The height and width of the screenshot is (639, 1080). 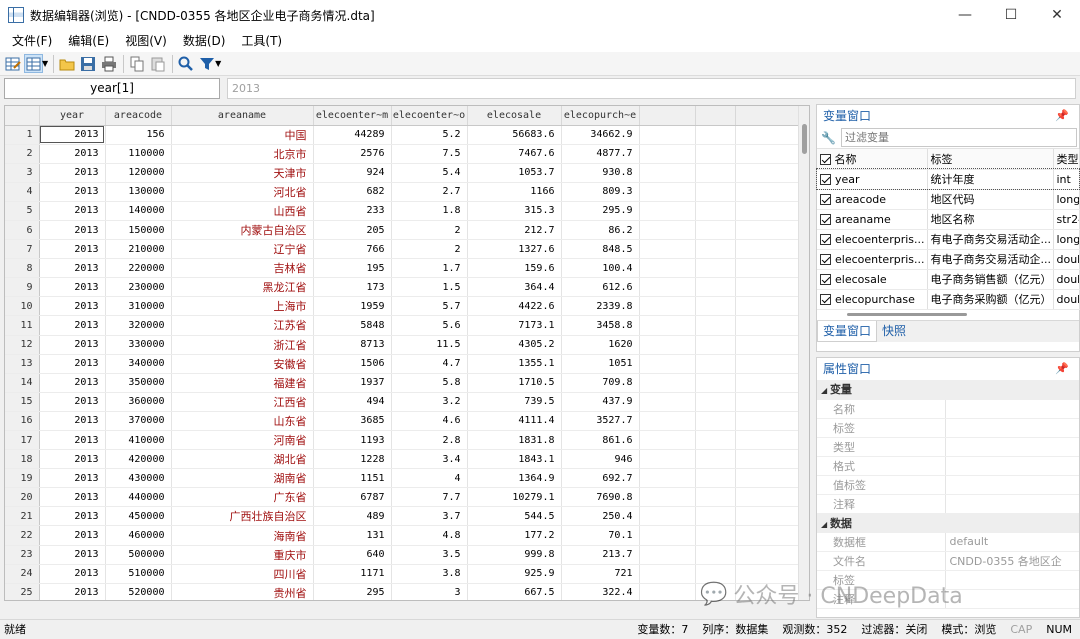 What do you see at coordinates (429, 325) in the screenshot?
I see `table-cell: 5.6` at bounding box center [429, 325].